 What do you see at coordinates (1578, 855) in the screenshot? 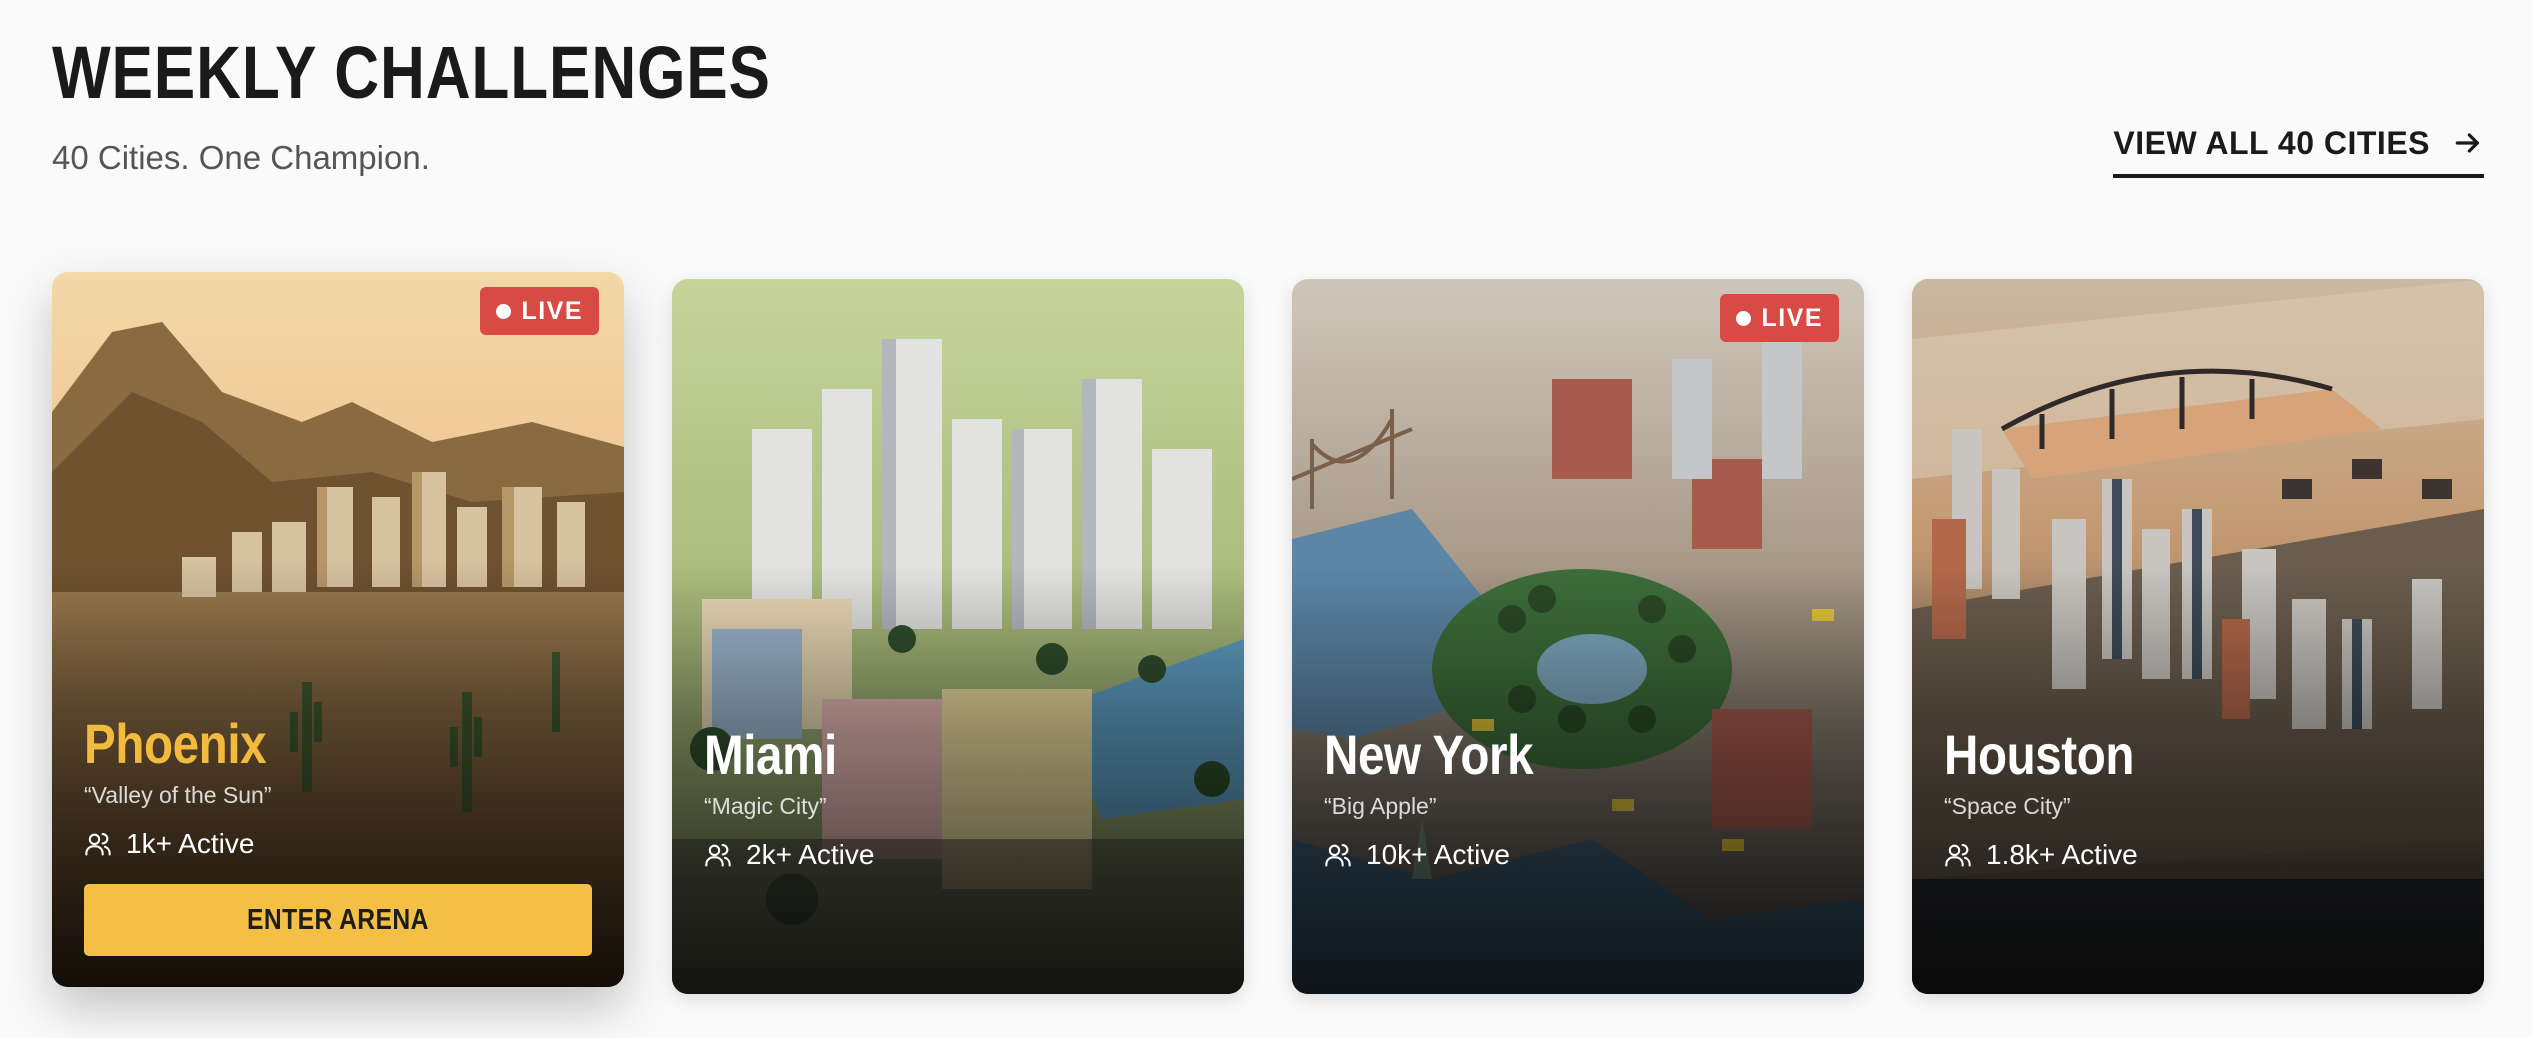
I see `active-count: 10k+ Active` at bounding box center [1578, 855].